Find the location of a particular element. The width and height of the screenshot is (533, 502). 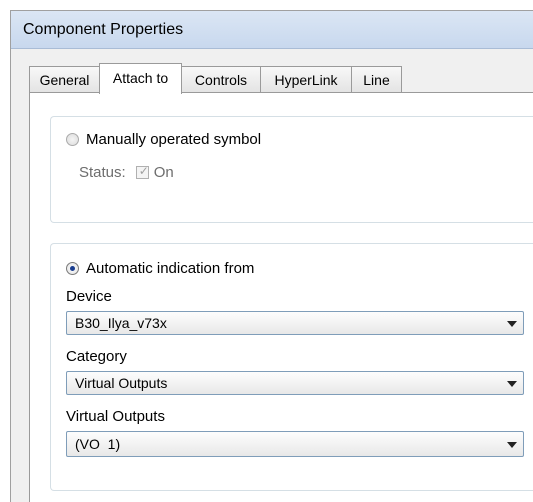

automatic-radio is located at coordinates (72, 268).